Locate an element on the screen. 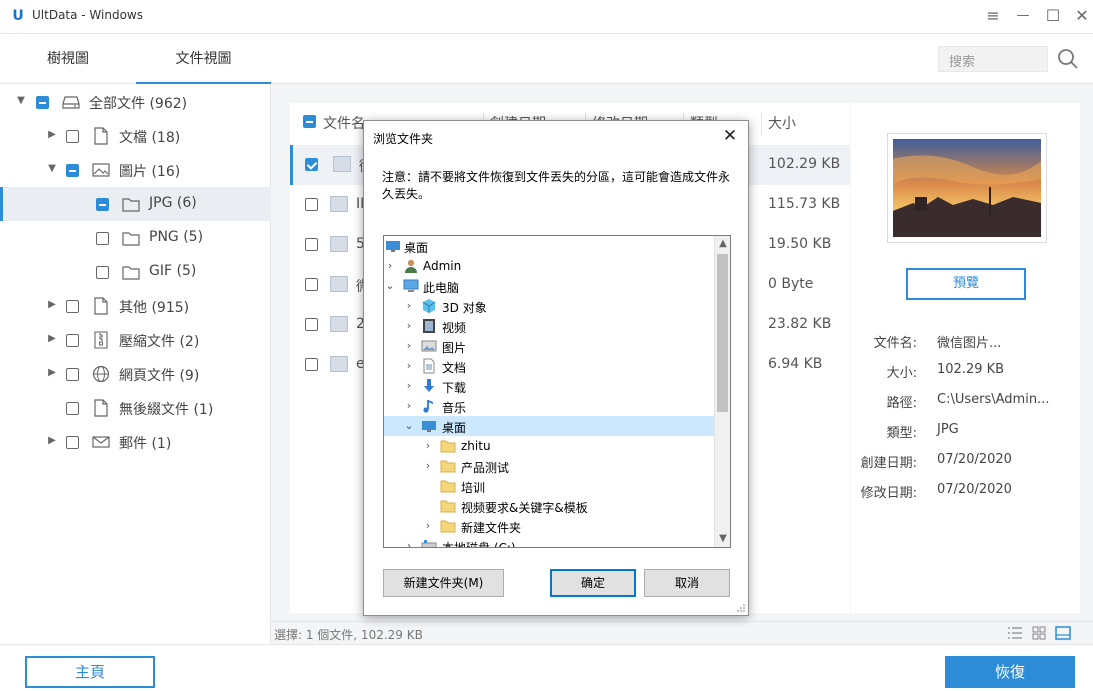  cancel-button: 取消 is located at coordinates (687, 583).